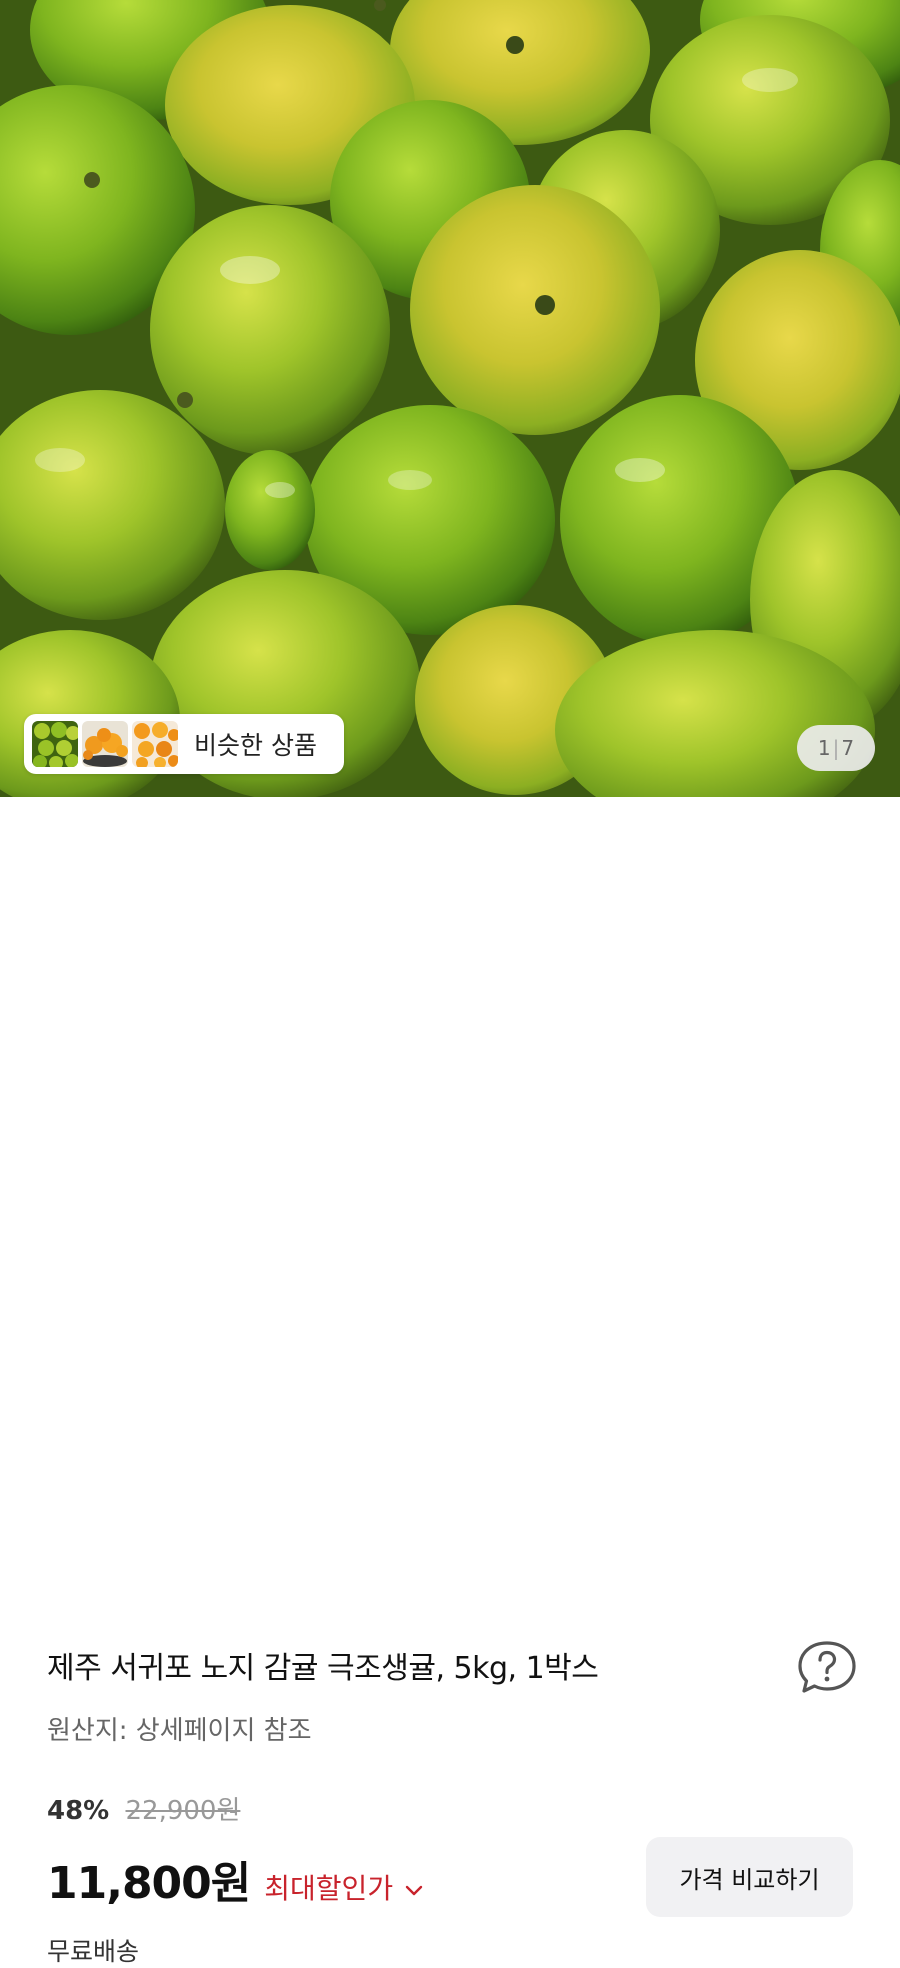  I want to click on discount-rate: 48%, so click(78, 1811).